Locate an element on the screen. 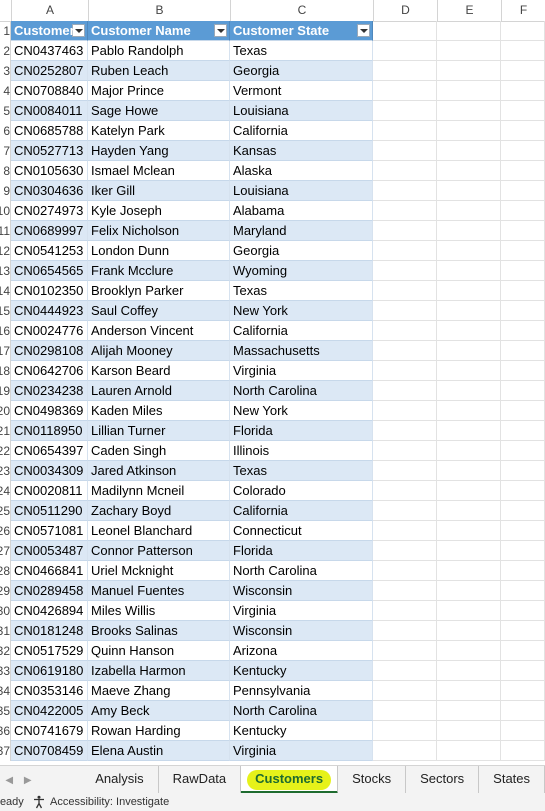 The width and height of the screenshot is (545, 811). cell-customer-state: Virginia is located at coordinates (301, 611).